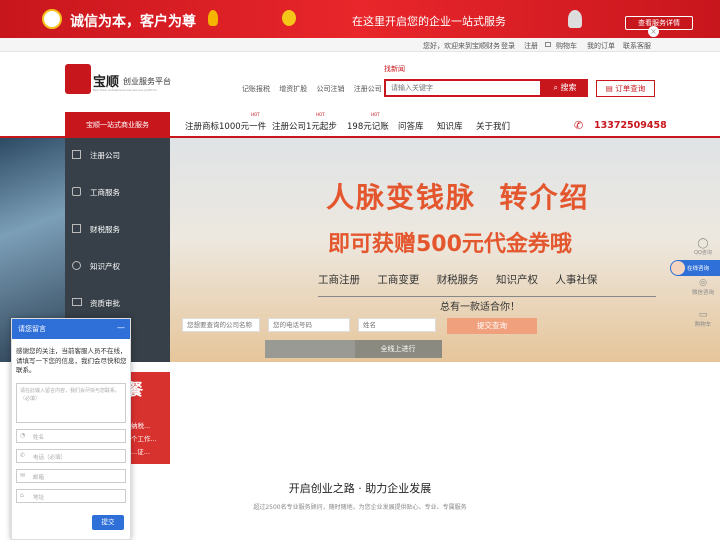  What do you see at coordinates (39, 498) in the screenshot?
I see `chat-address-placeholder: 地址` at bounding box center [39, 498].